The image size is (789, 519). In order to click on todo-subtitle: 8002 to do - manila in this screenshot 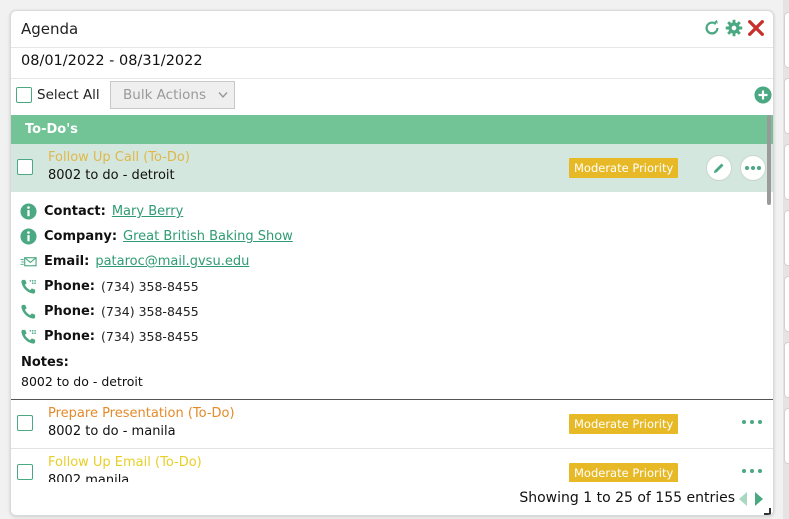, I will do `click(112, 431)`.